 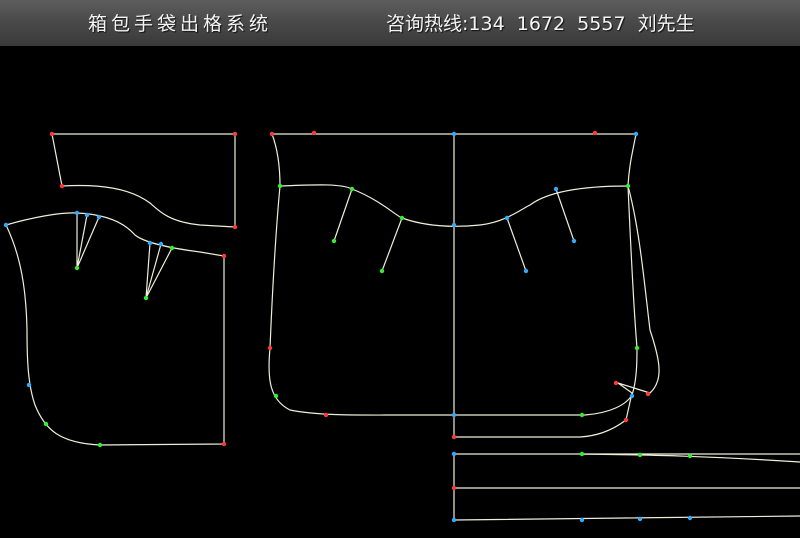 What do you see at coordinates (540, 24) in the screenshot?
I see `contact-hotline: 咨询热线:134 1672 5557 刘先生` at bounding box center [540, 24].